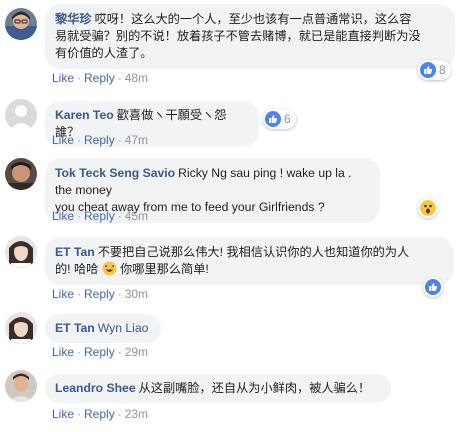 The width and height of the screenshot is (461, 432). What do you see at coordinates (253, 252) in the screenshot?
I see `comment-text: 不要把自己说那么伟大! 我相信认识你的人也知道你的为人` at bounding box center [253, 252].